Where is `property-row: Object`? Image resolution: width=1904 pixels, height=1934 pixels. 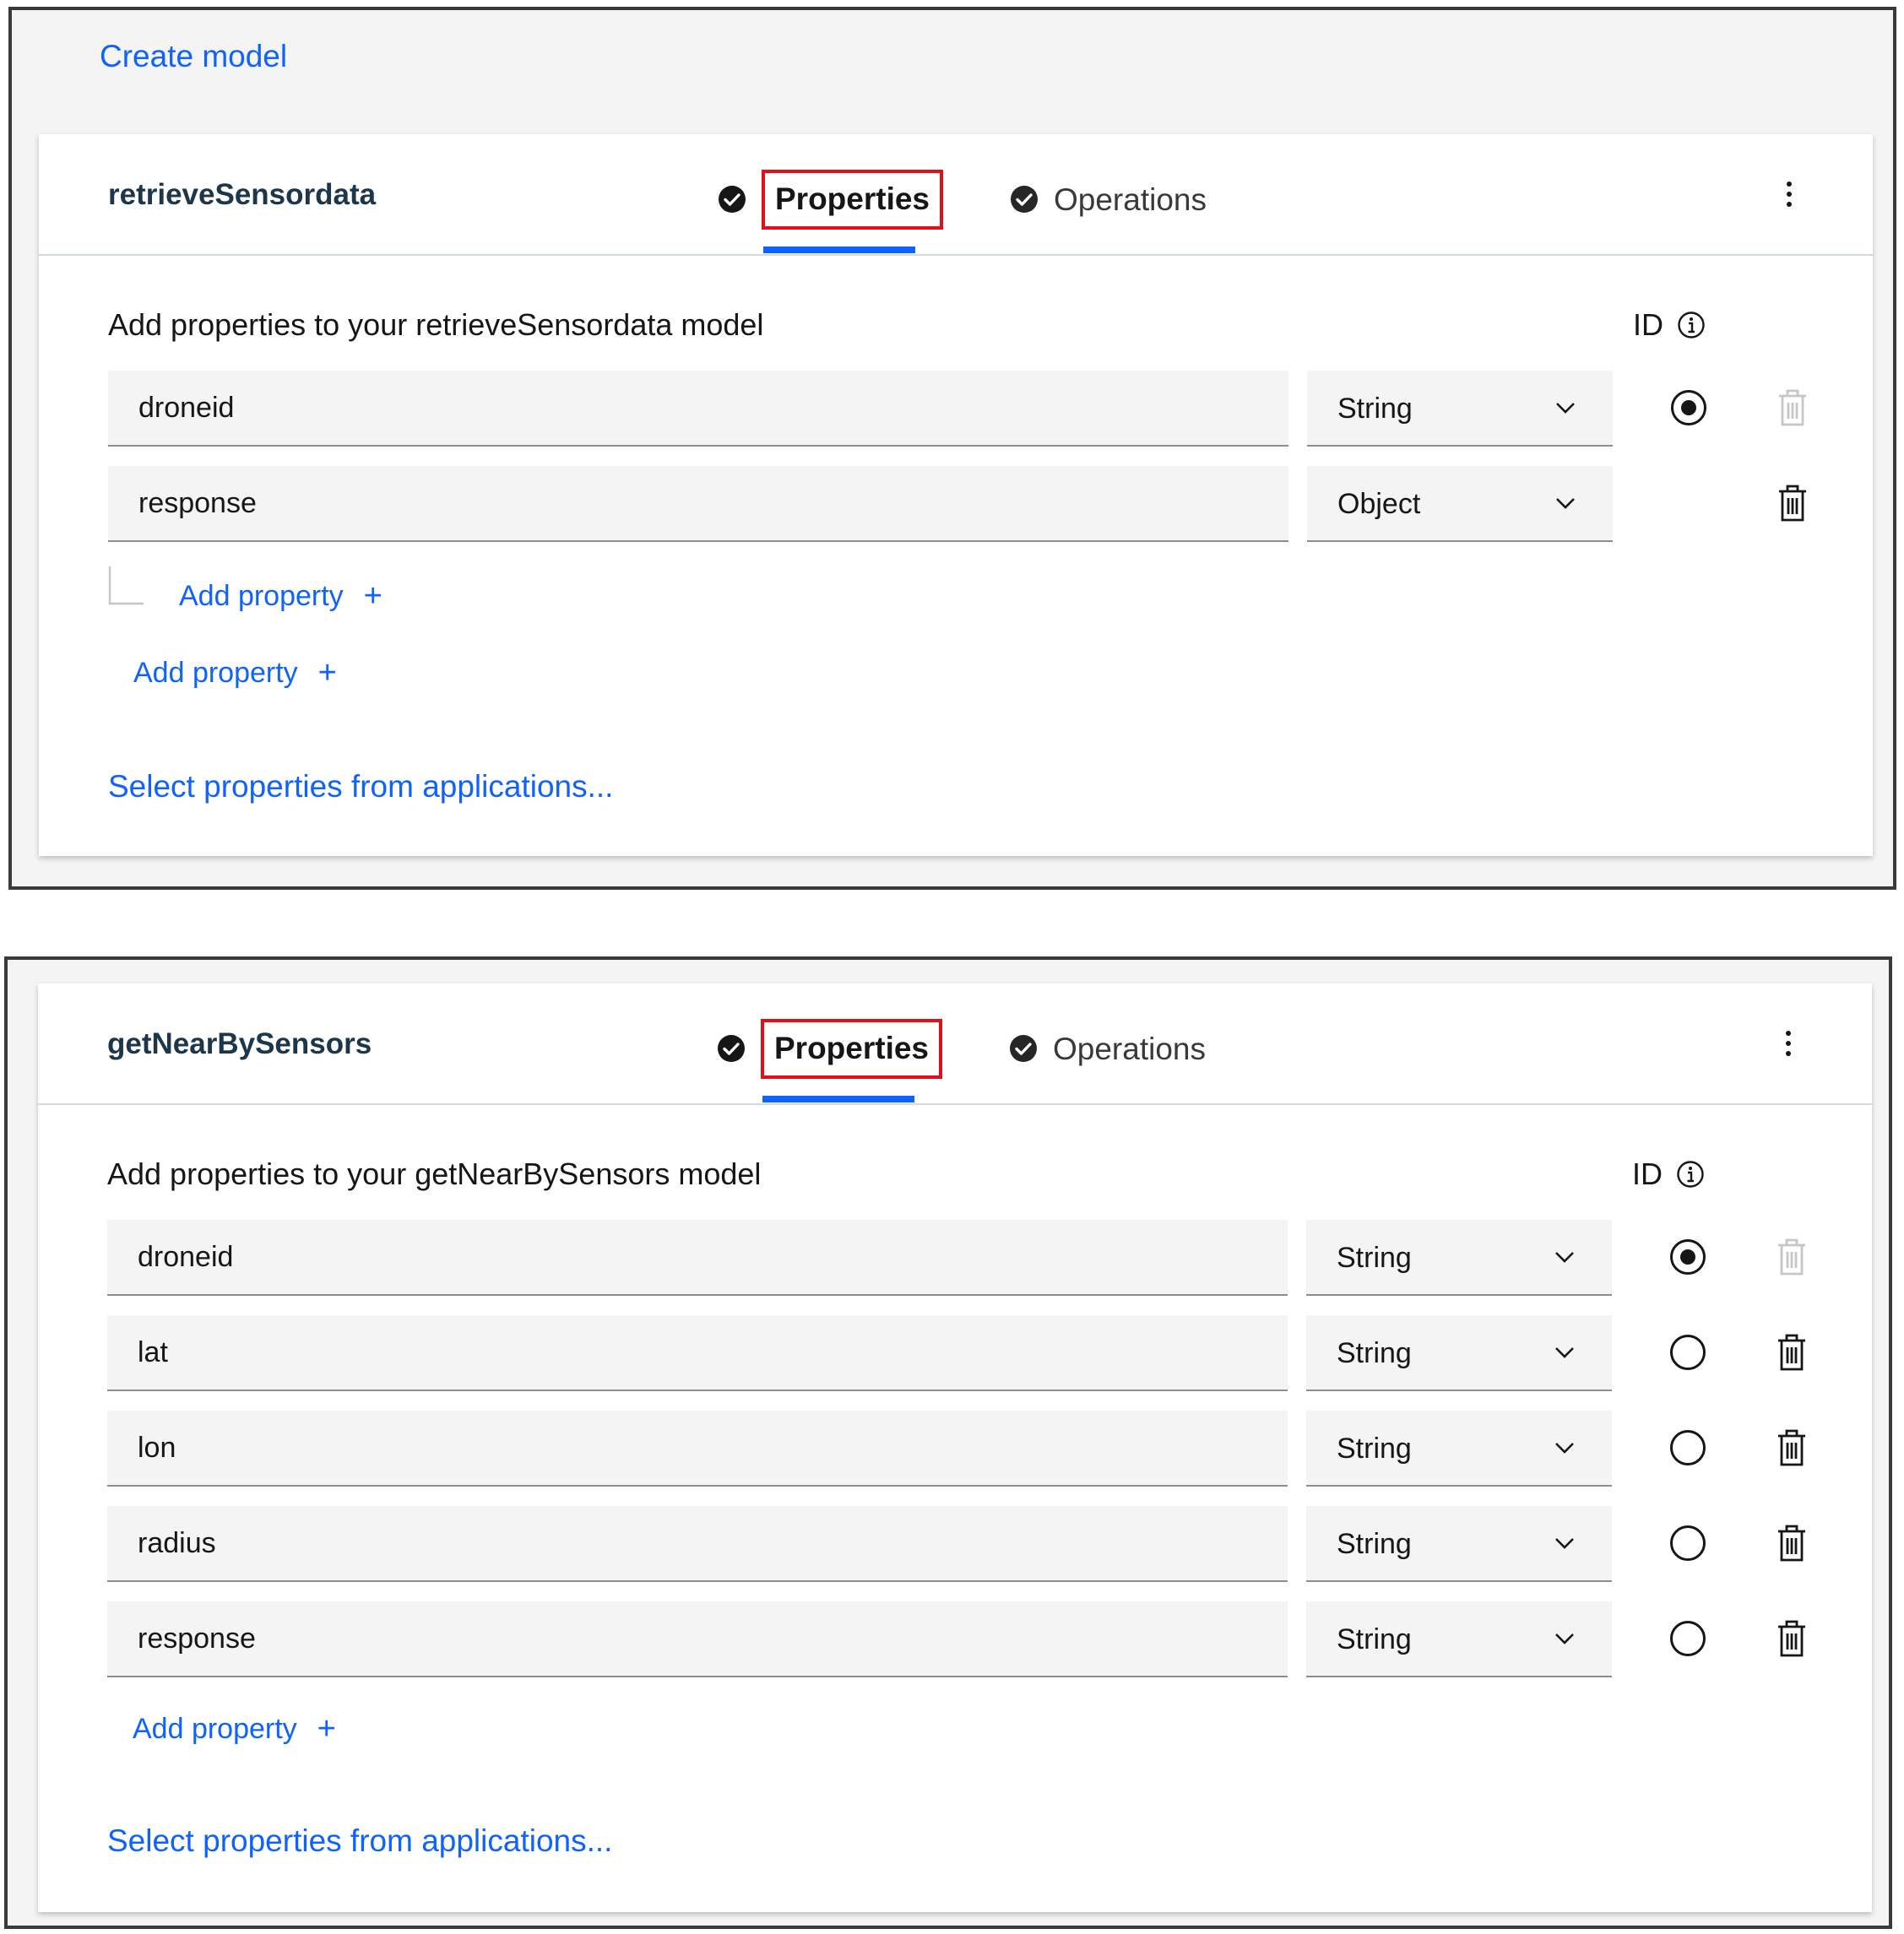
property-row: Object is located at coordinates (957, 505).